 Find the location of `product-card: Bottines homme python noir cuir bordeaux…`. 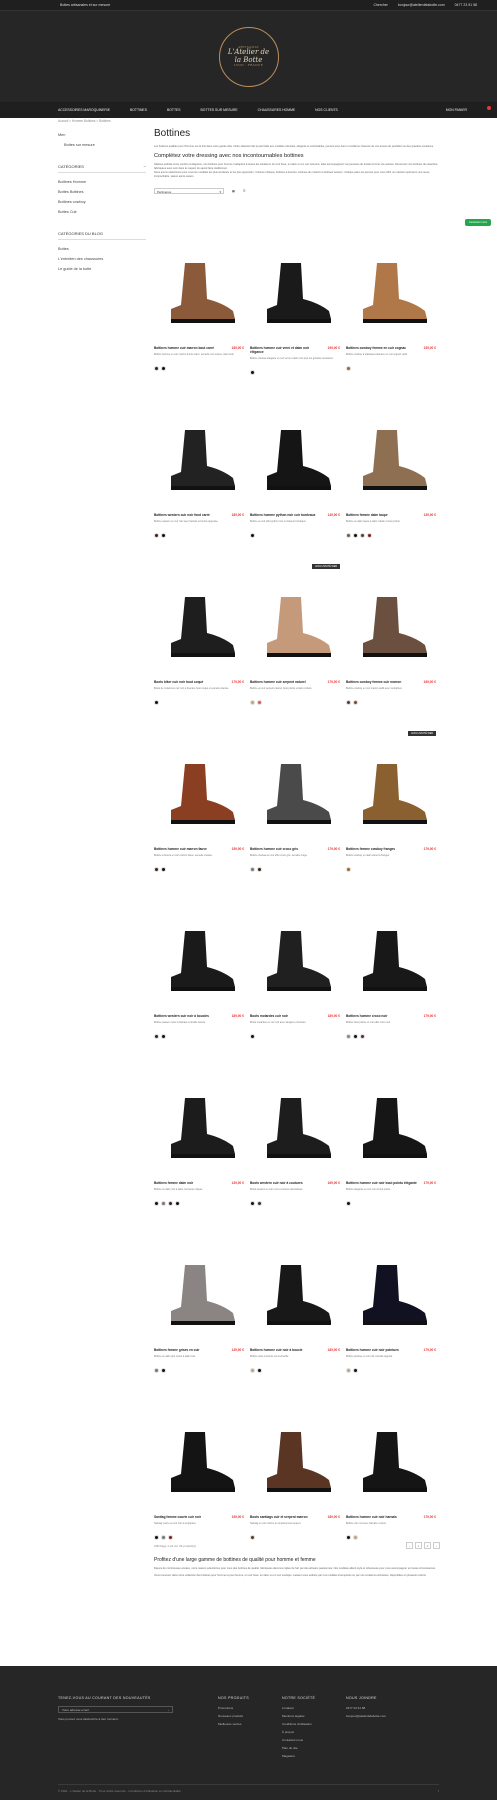

product-card: Bottines homme python noir cuir bordeaux… is located at coordinates (297, 456).